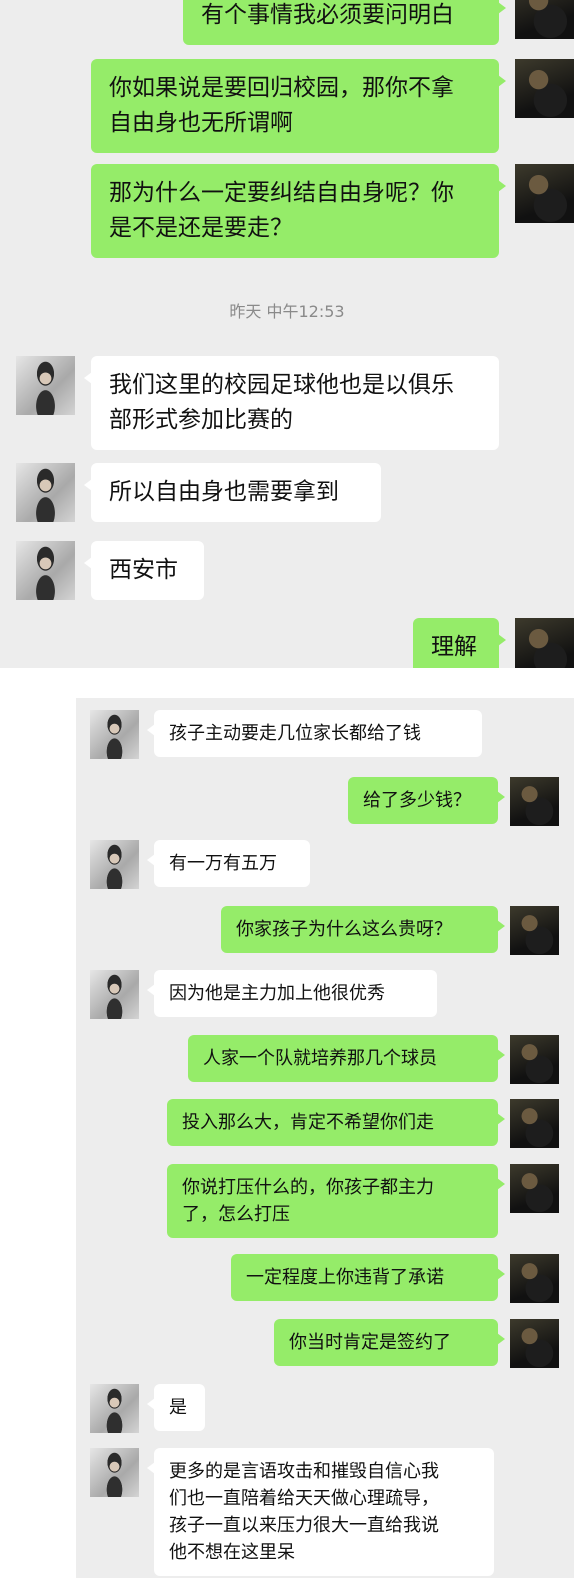 The width and height of the screenshot is (574, 1578). What do you see at coordinates (426, 800) in the screenshot?
I see `message-bubble-sent: 给了多少钱？` at bounding box center [426, 800].